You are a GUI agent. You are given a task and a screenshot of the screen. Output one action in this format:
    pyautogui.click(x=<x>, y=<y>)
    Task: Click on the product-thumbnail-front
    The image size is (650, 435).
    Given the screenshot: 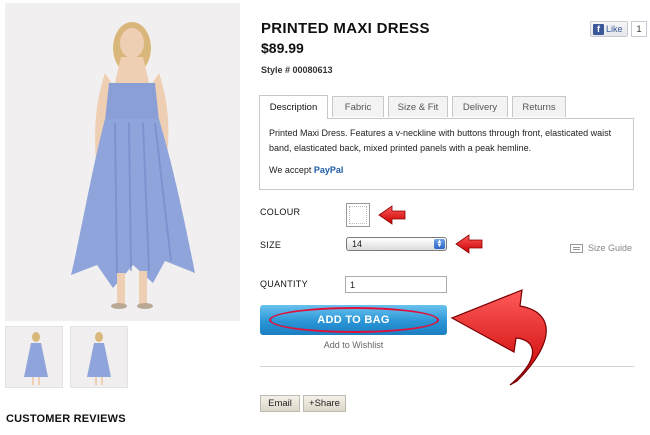 What is the action you would take?
    pyautogui.click(x=34, y=357)
    